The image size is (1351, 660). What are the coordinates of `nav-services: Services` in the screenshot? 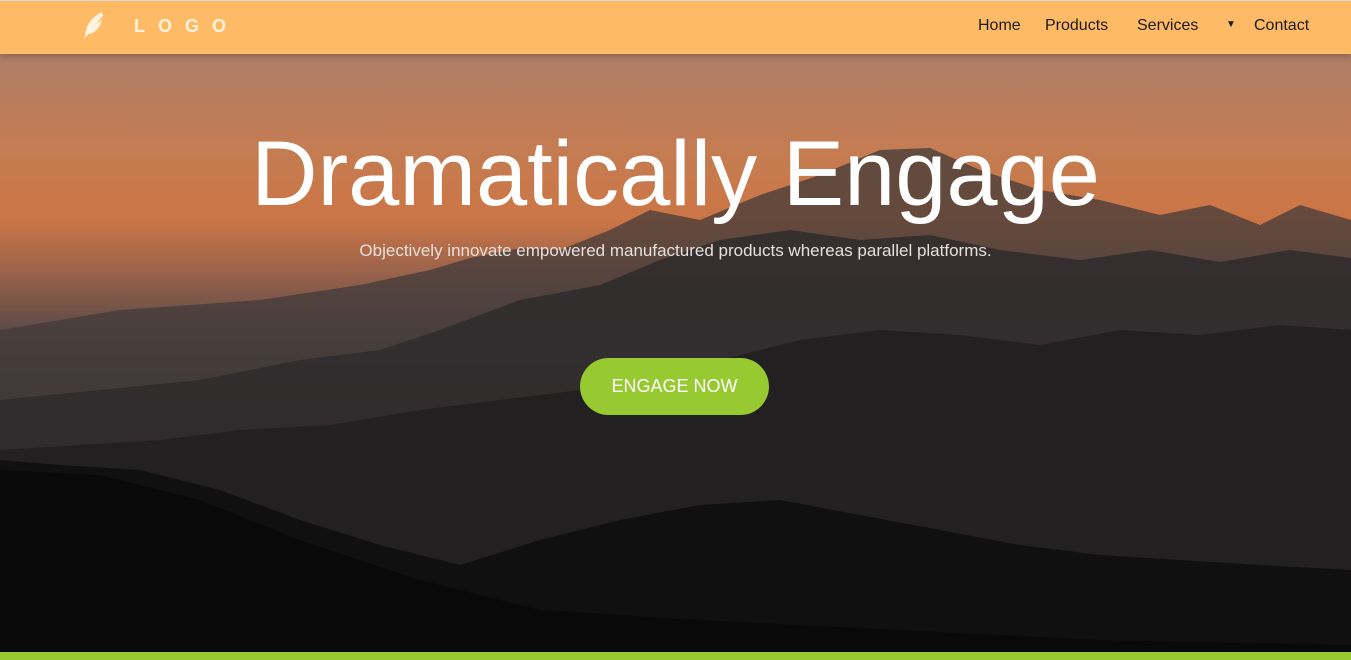 It's located at (1167, 26).